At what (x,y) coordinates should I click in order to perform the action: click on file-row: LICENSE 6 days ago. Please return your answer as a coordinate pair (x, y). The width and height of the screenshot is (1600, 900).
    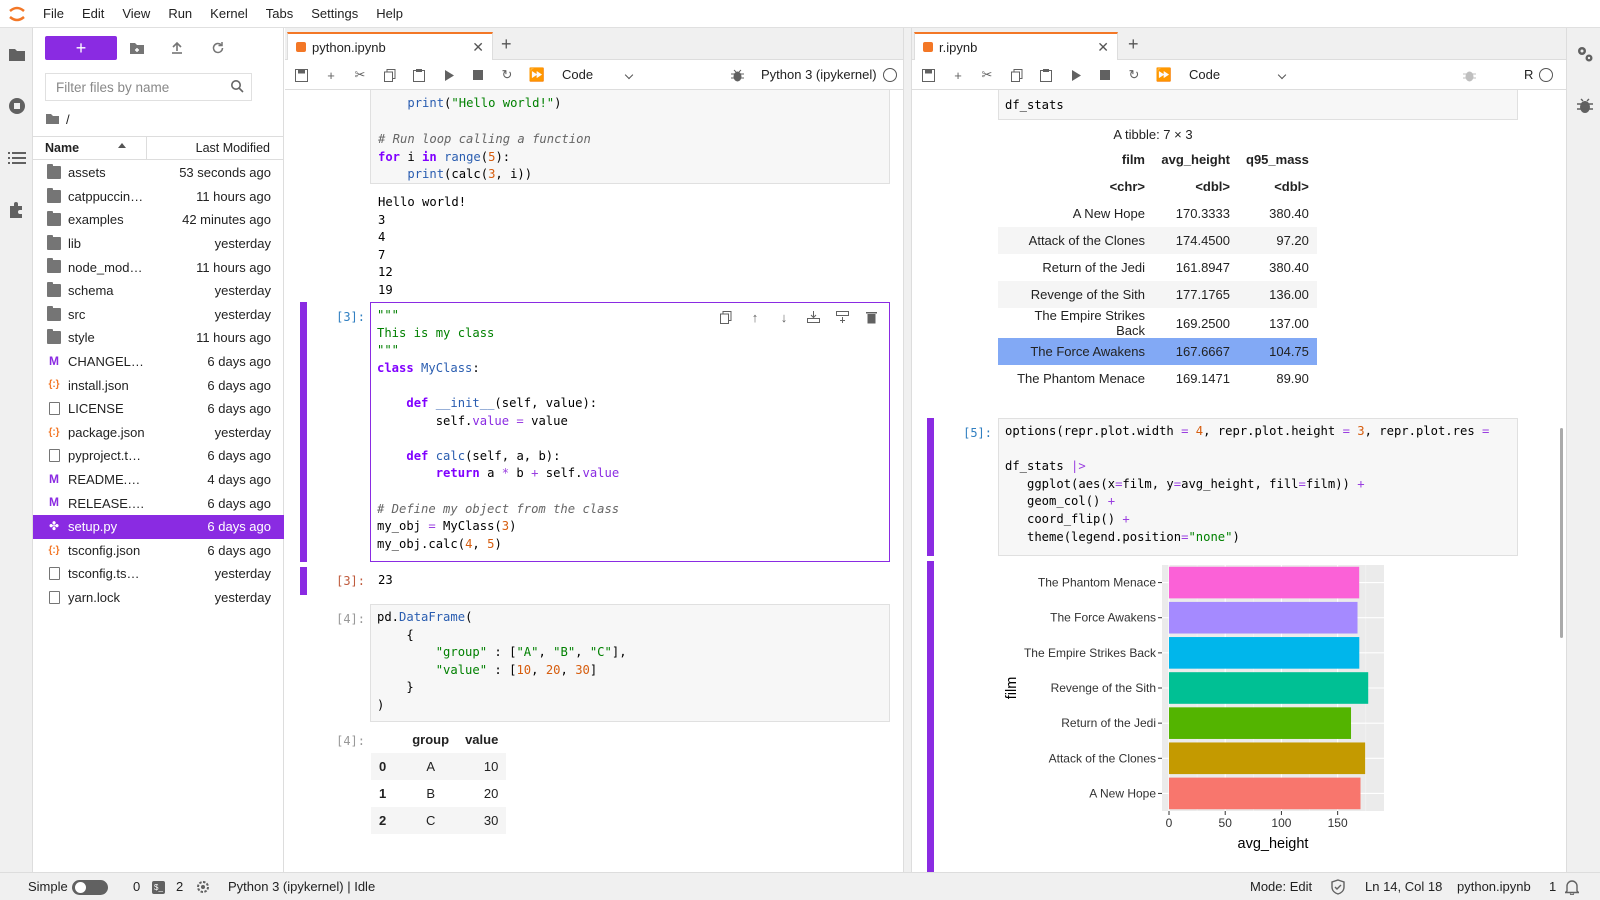
    Looking at the image, I should click on (158, 409).